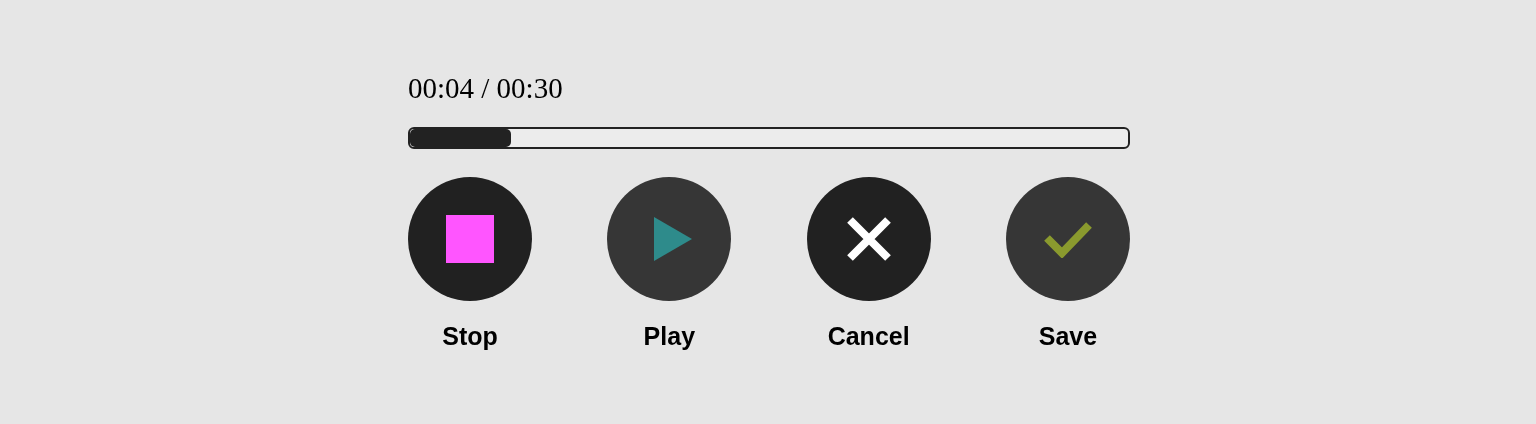  Describe the element at coordinates (669, 336) in the screenshot. I see `button-label: Play` at that location.